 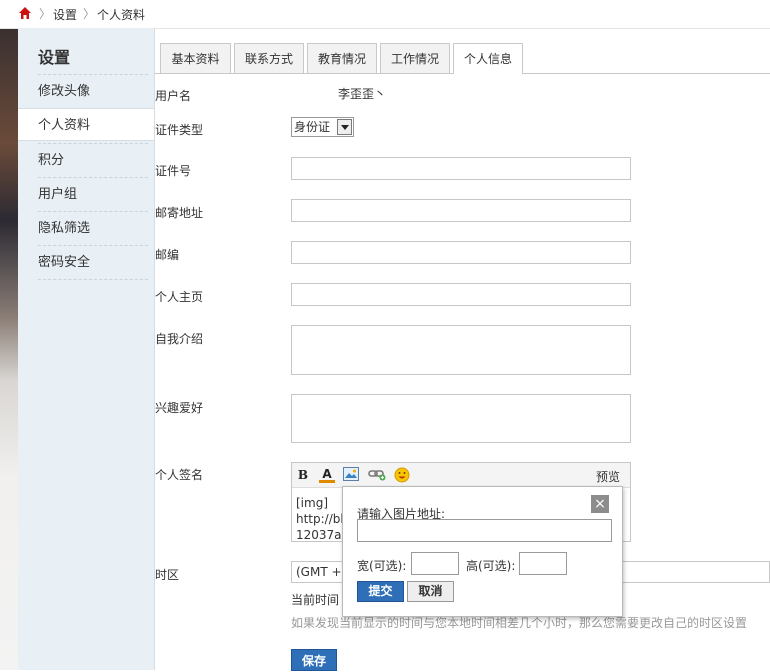 What do you see at coordinates (543, 563) in the screenshot?
I see `image-height-input` at bounding box center [543, 563].